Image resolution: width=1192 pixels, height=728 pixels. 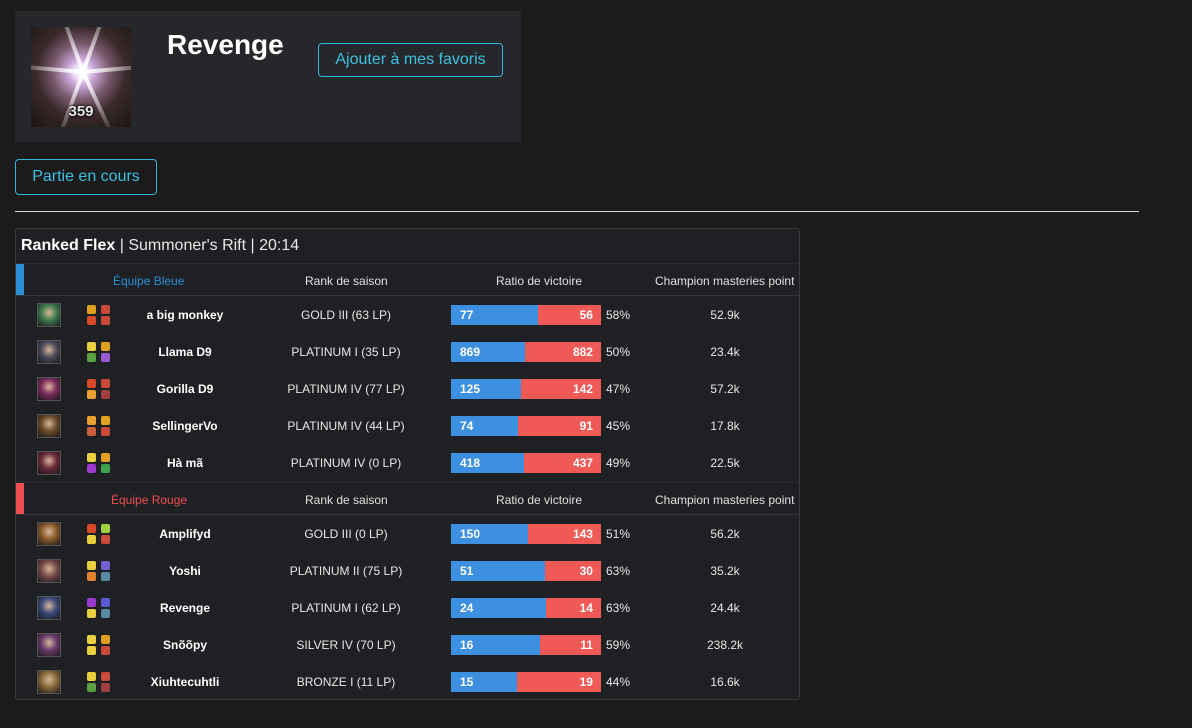 What do you see at coordinates (346, 352) in the screenshot?
I see `season-rank: PLATINUM I (35 LP)` at bounding box center [346, 352].